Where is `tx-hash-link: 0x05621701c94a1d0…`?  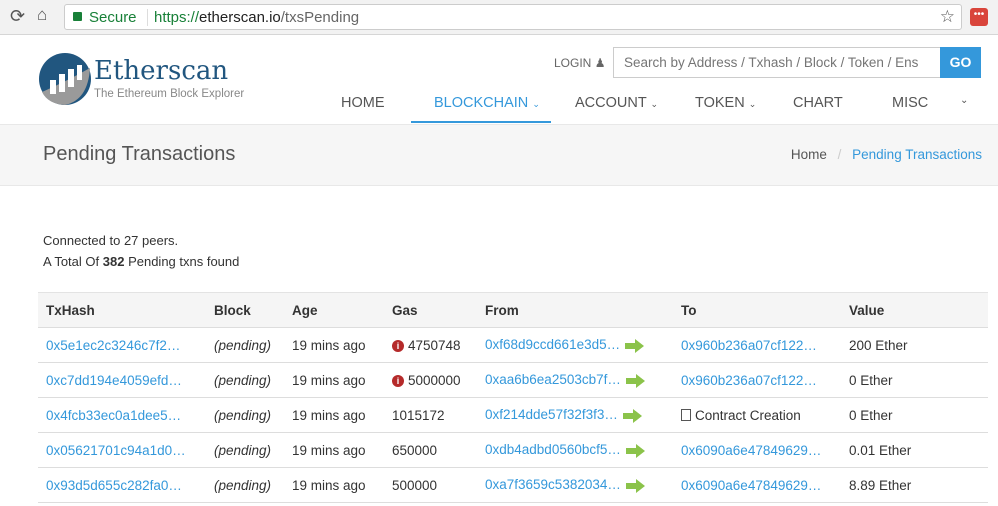 tx-hash-link: 0x05621701c94a1d0… is located at coordinates (116, 450).